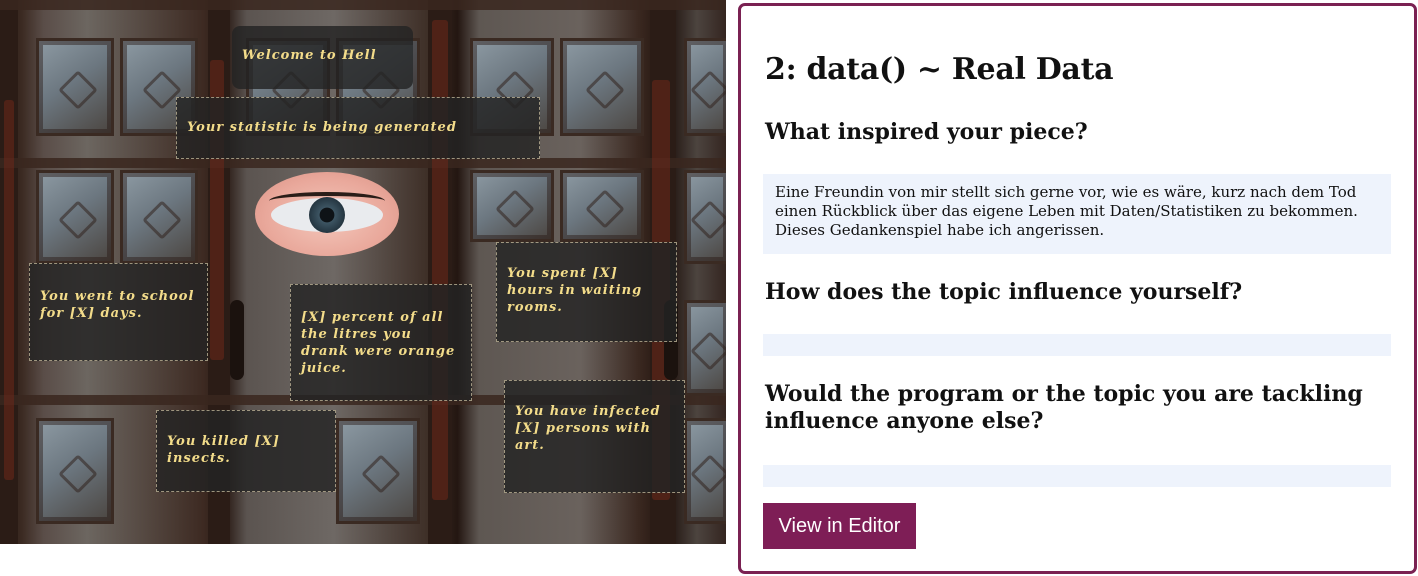 The width and height of the screenshot is (1418, 576). Describe the element at coordinates (1004, 292) in the screenshot. I see `question-influence-self: How does the topic influence yourself?` at that location.